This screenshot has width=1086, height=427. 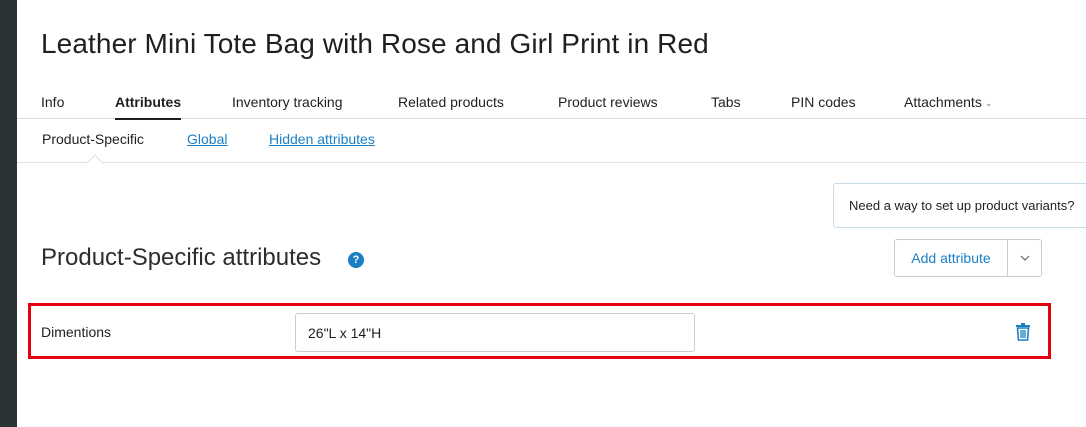 What do you see at coordinates (8, 213) in the screenshot?
I see `left-sidebar-rail` at bounding box center [8, 213].